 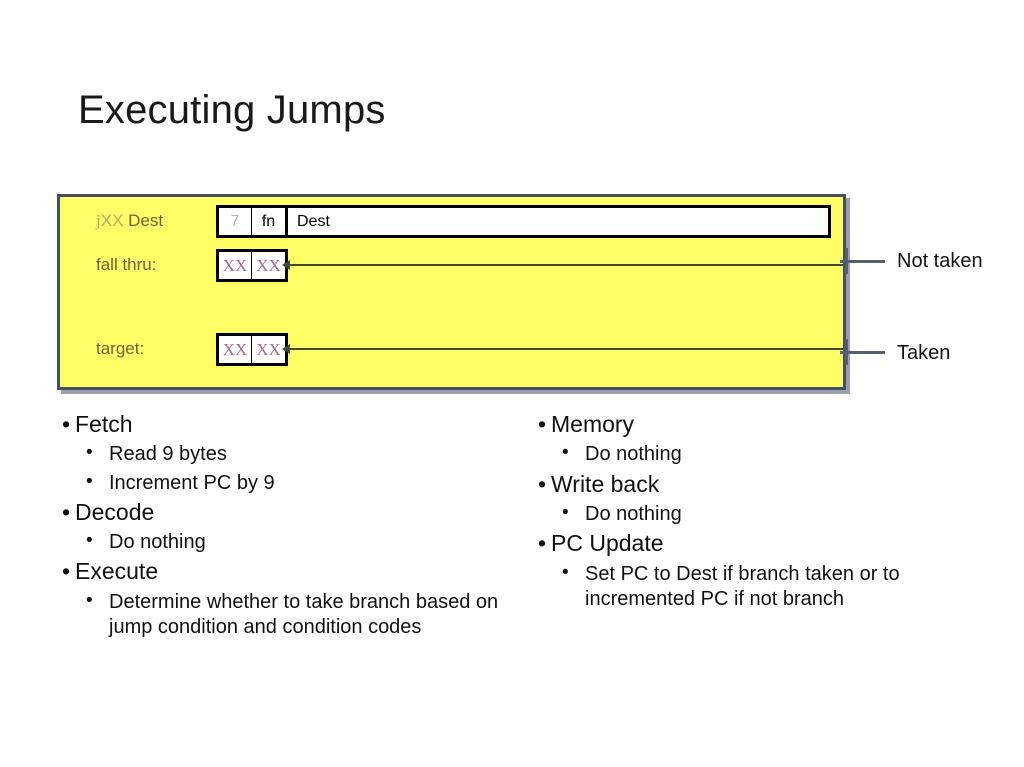 What do you see at coordinates (565, 265) in the screenshot?
I see `connector-line-not-taken` at bounding box center [565, 265].